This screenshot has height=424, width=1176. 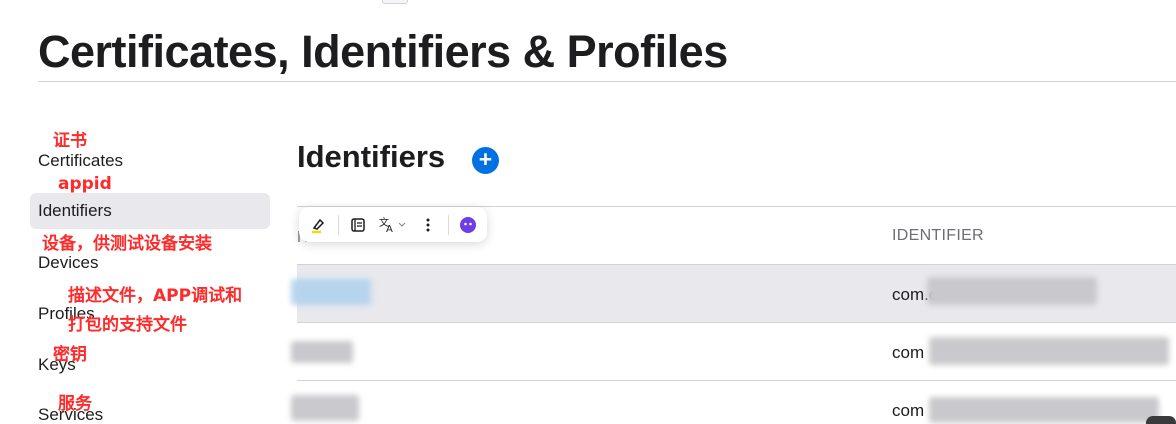 I want to click on column-header-identifier: IDENTIFIER, so click(x=938, y=236).